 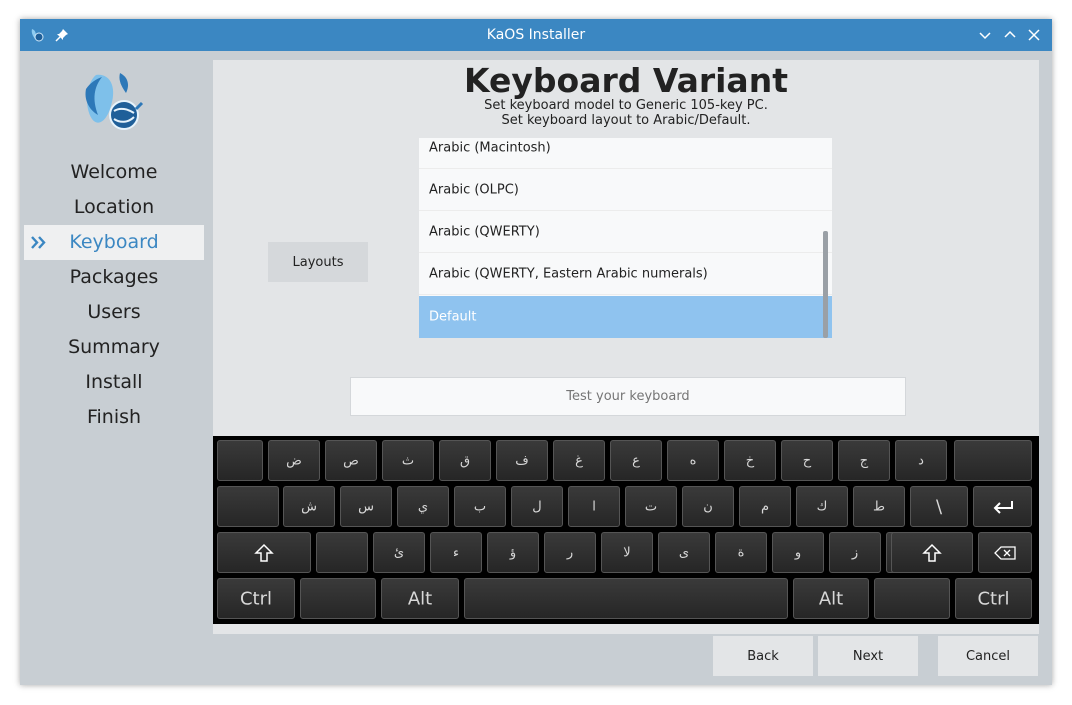 What do you see at coordinates (38, 242) in the screenshot?
I see `double-chevron-right-icon` at bounding box center [38, 242].